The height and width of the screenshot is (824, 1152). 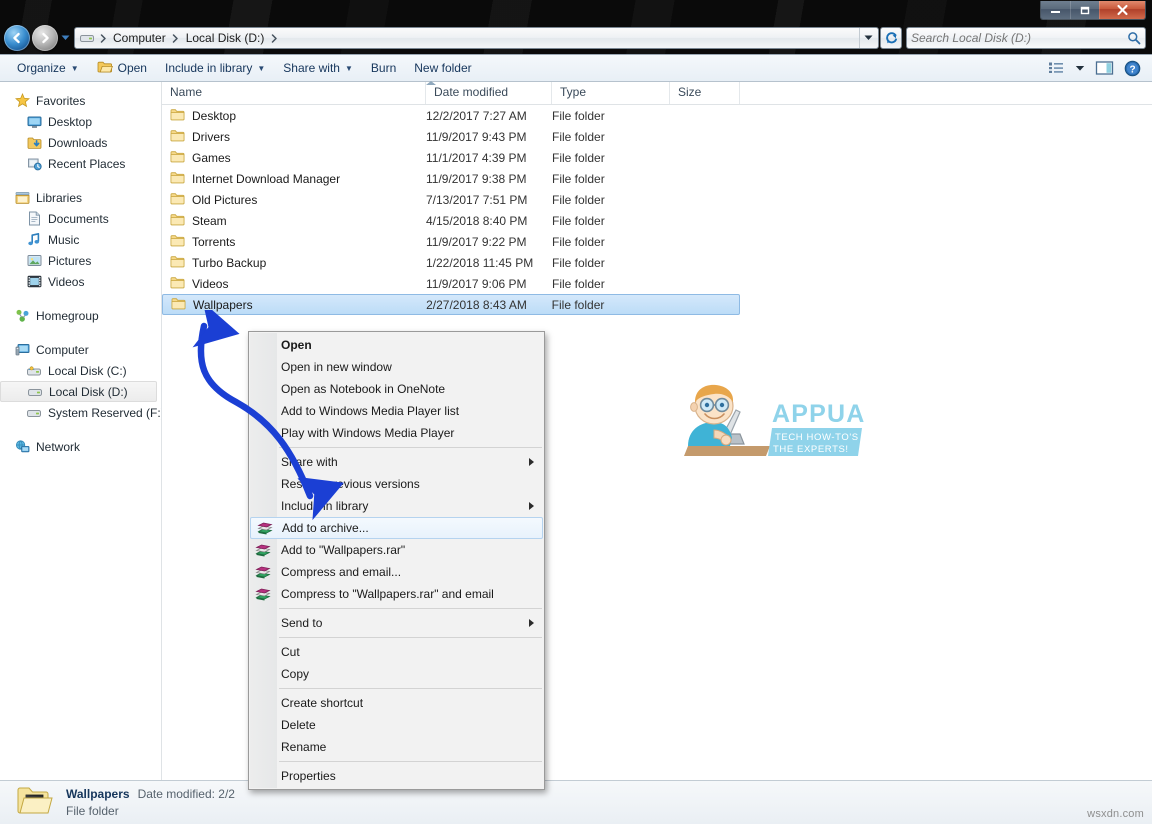 I want to click on sidebar-item-desktop: Desktop, so click(x=80, y=121).